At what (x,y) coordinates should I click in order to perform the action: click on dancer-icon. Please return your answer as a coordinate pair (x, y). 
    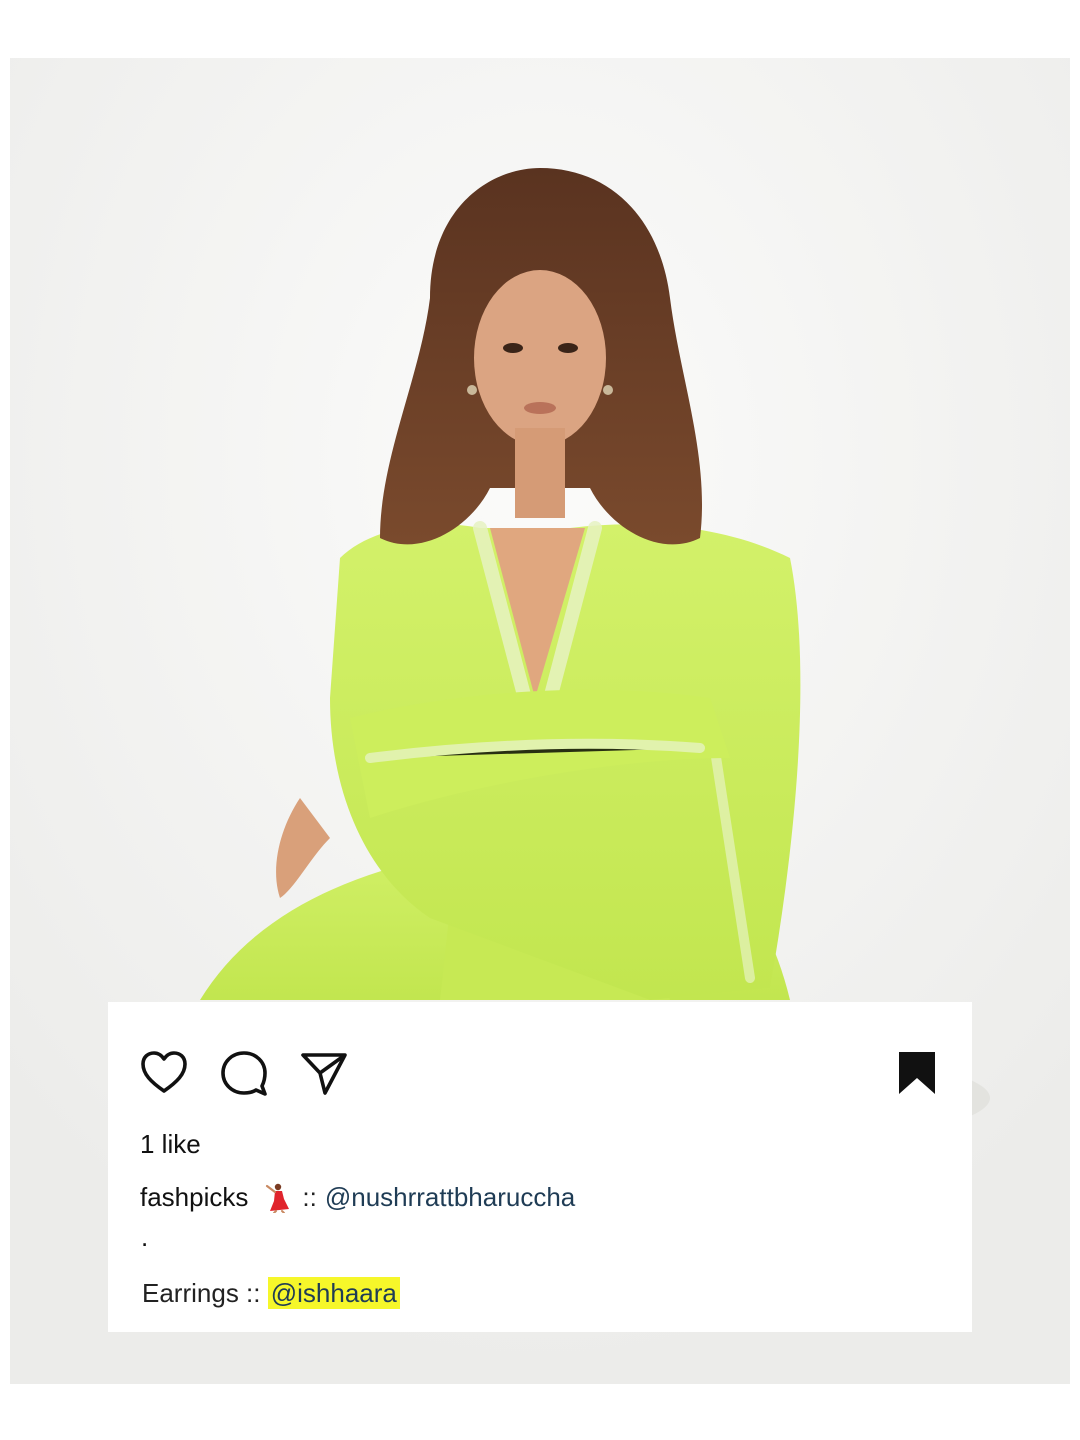
    Looking at the image, I should click on (276, 1198).